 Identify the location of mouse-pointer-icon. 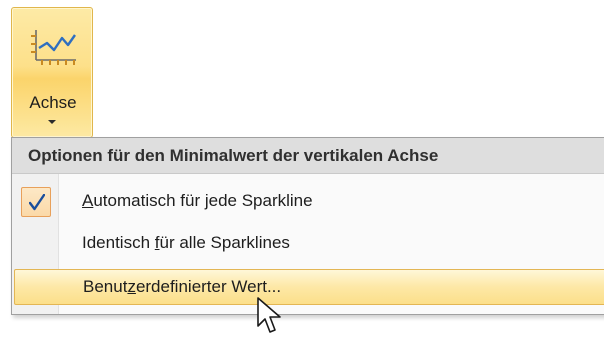
(269, 315).